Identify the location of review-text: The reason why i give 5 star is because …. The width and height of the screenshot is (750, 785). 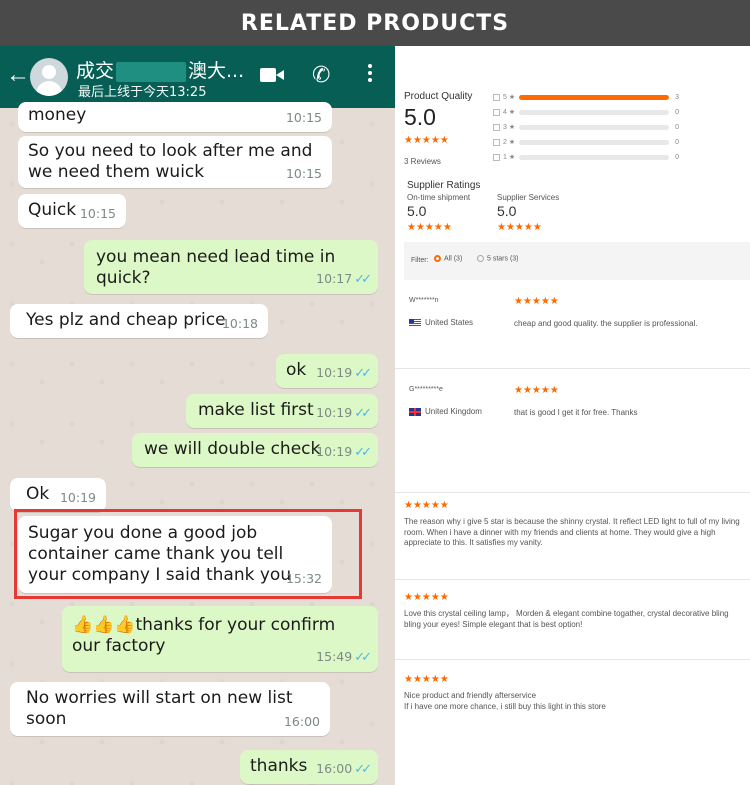
(572, 532).